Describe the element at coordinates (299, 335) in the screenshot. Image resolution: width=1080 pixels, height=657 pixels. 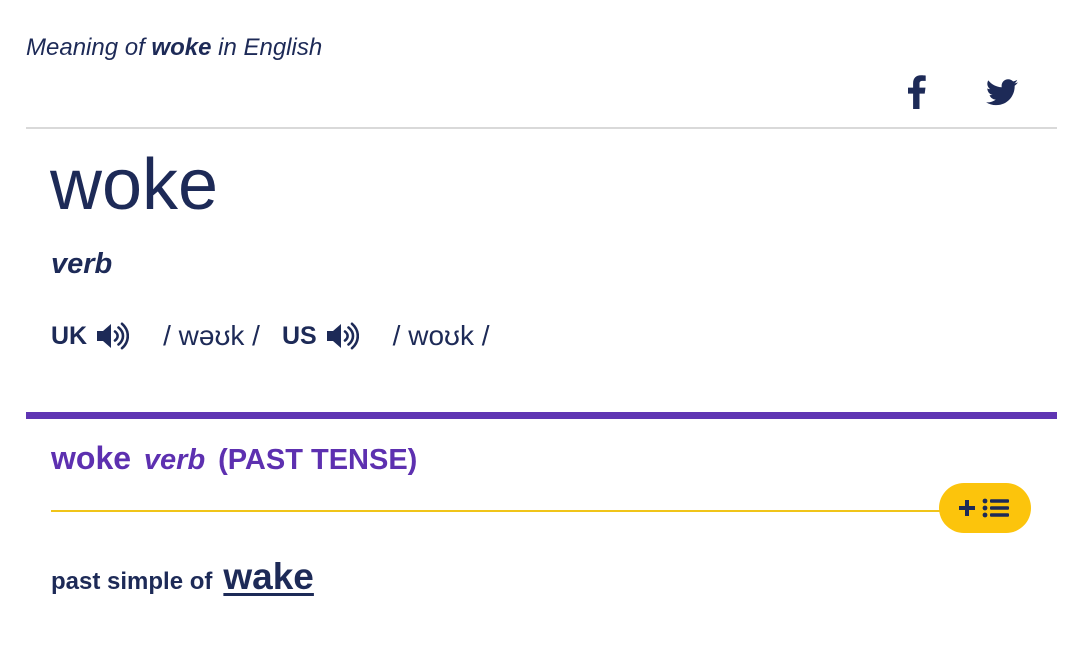
I see `region-us-label: US` at that location.